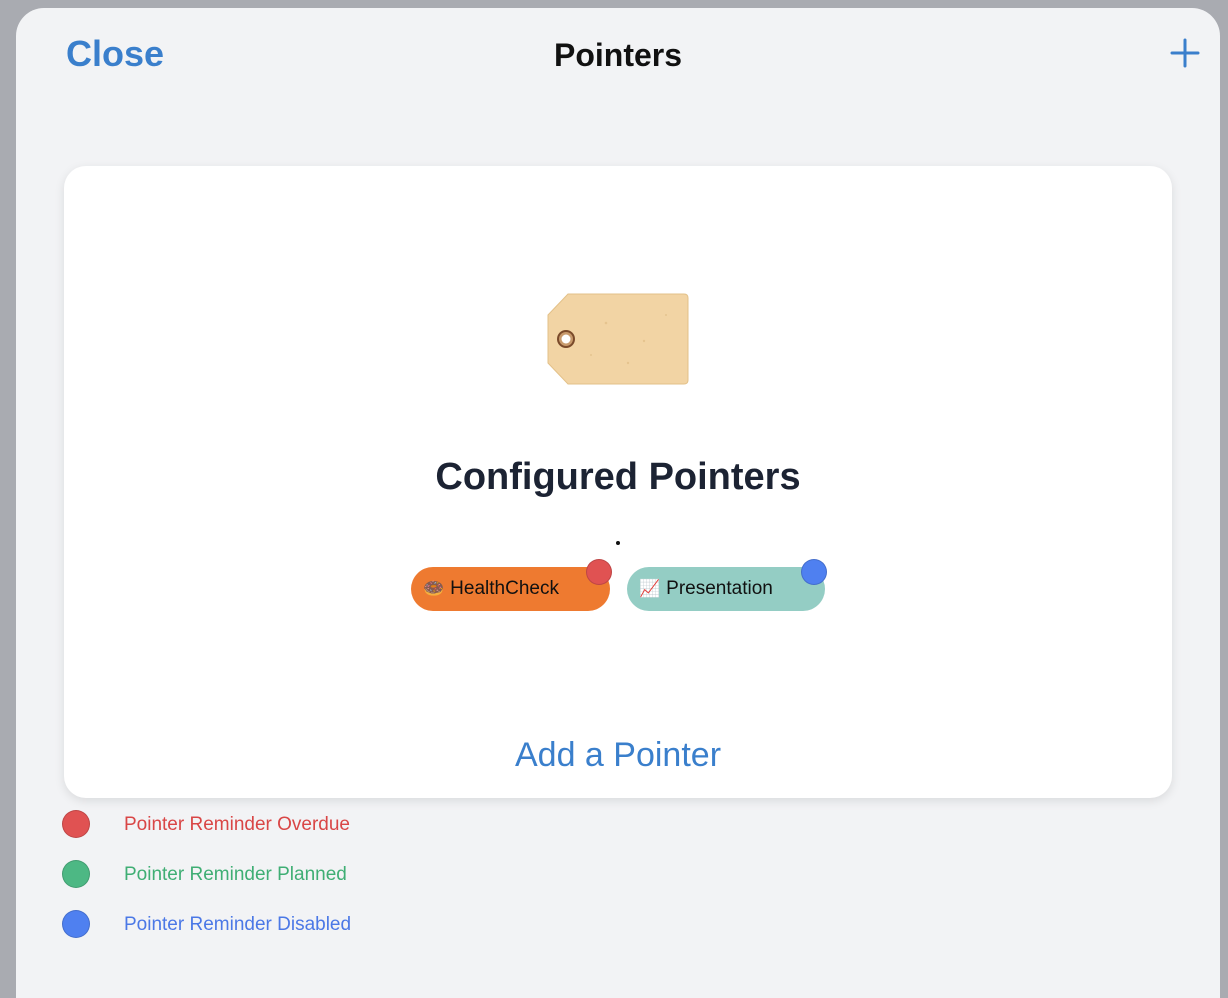  Describe the element at coordinates (618, 755) in the screenshot. I see `add-pointer-button: Add a Pointer` at that location.